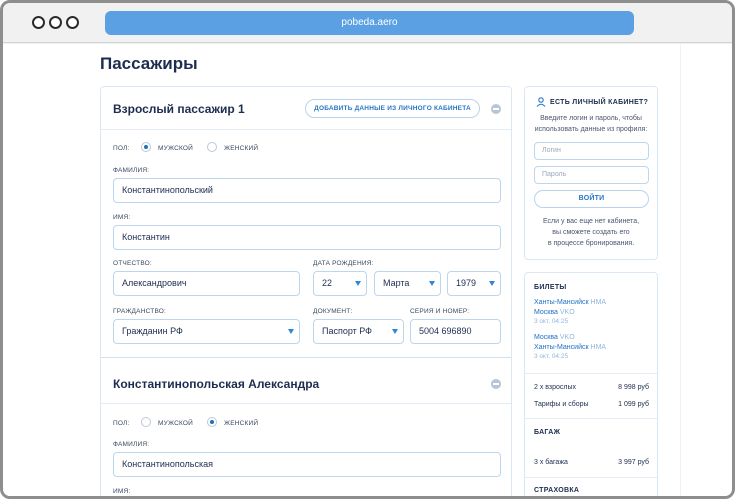 Image resolution: width=735 pixels, height=499 pixels. Describe the element at coordinates (392, 108) in the screenshot. I see `add-from-account-button: ДОБАВИТЬ ДАННЫЕ ИЗ ЛИЧНОГО КАБИНЕТА` at that location.